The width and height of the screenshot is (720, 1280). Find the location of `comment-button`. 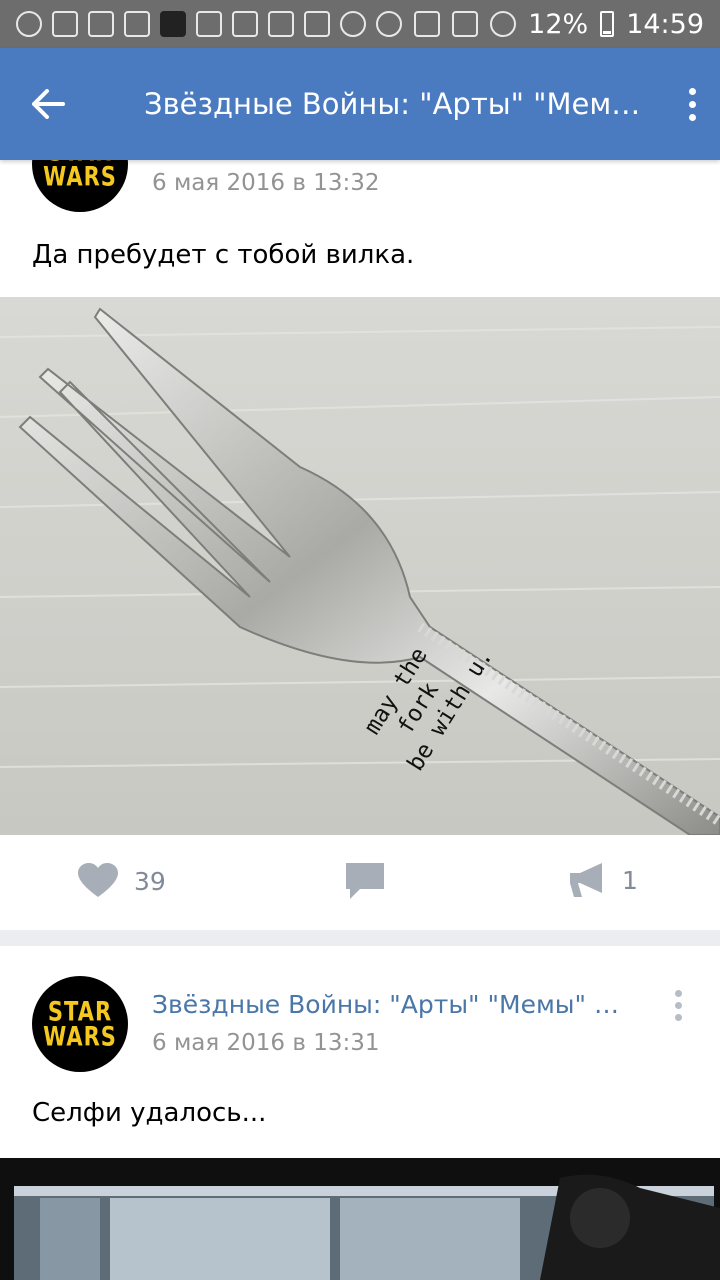

comment-button is located at coordinates (365, 881).